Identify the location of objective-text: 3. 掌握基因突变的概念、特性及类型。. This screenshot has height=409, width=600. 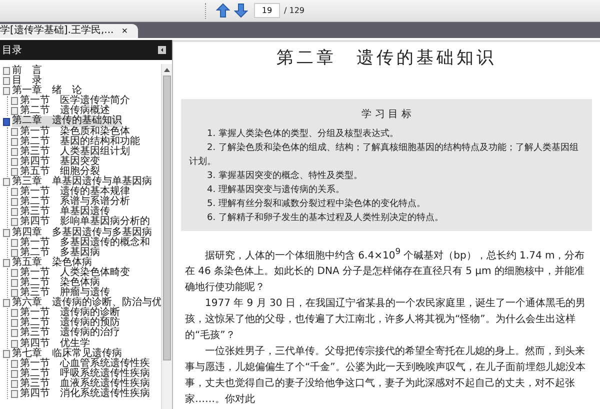
(285, 176).